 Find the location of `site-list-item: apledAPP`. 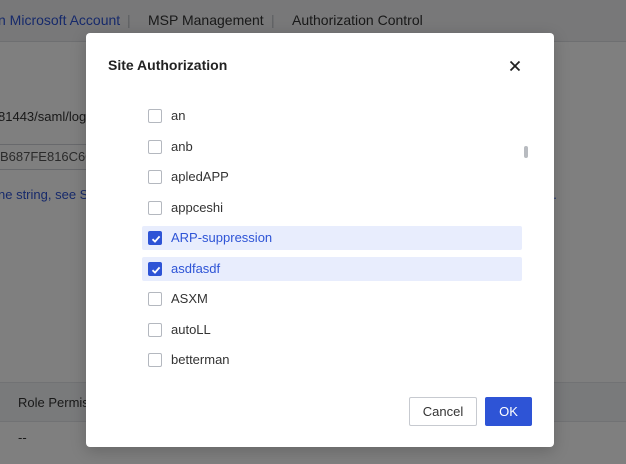

site-list-item: apledAPP is located at coordinates (332, 177).